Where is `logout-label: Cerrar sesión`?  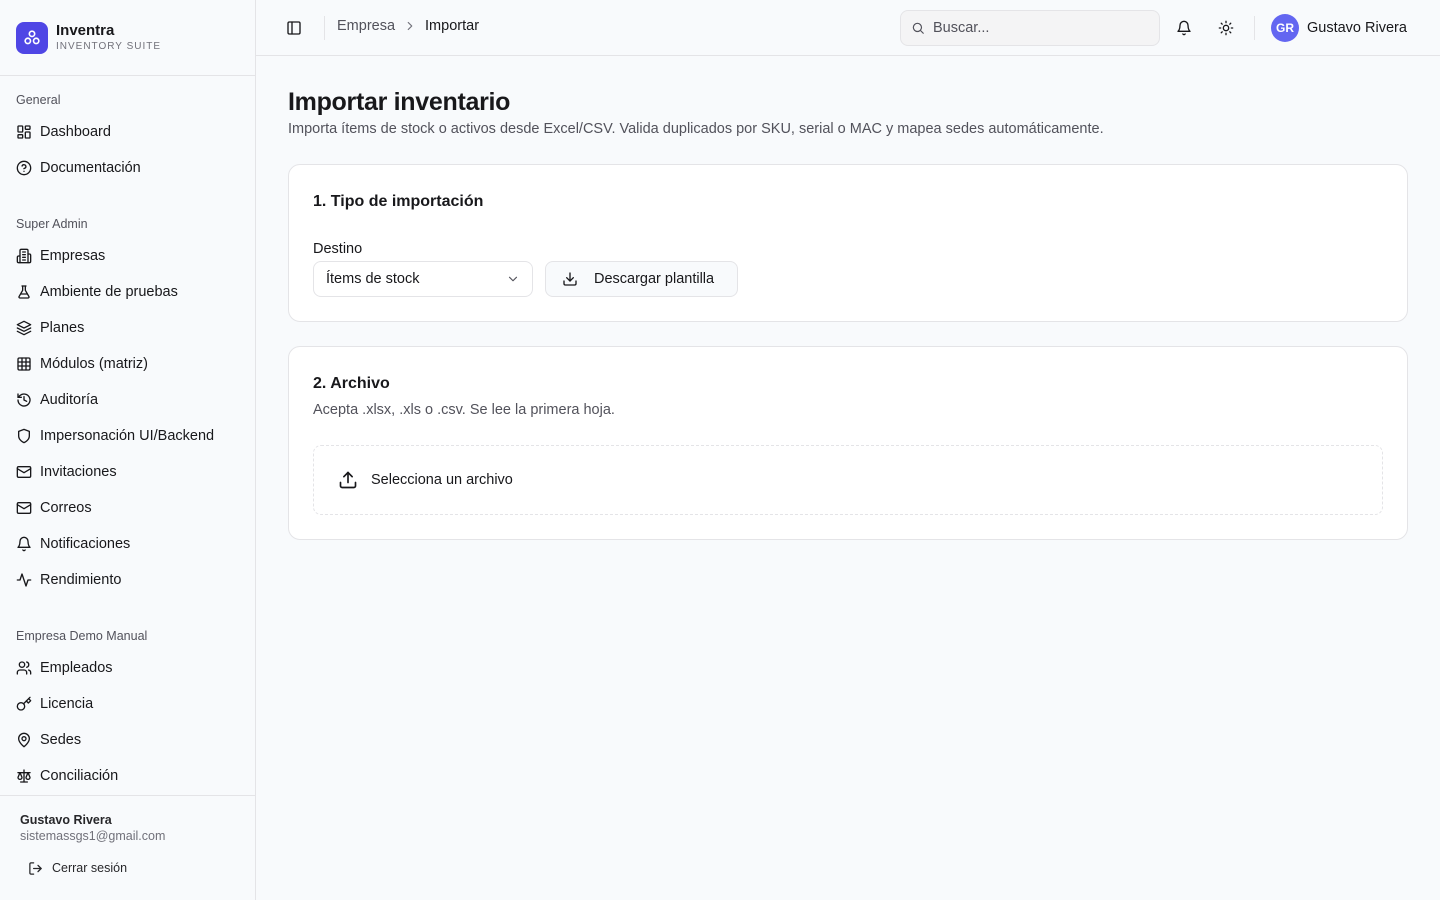 logout-label: Cerrar sesión is located at coordinates (90, 868).